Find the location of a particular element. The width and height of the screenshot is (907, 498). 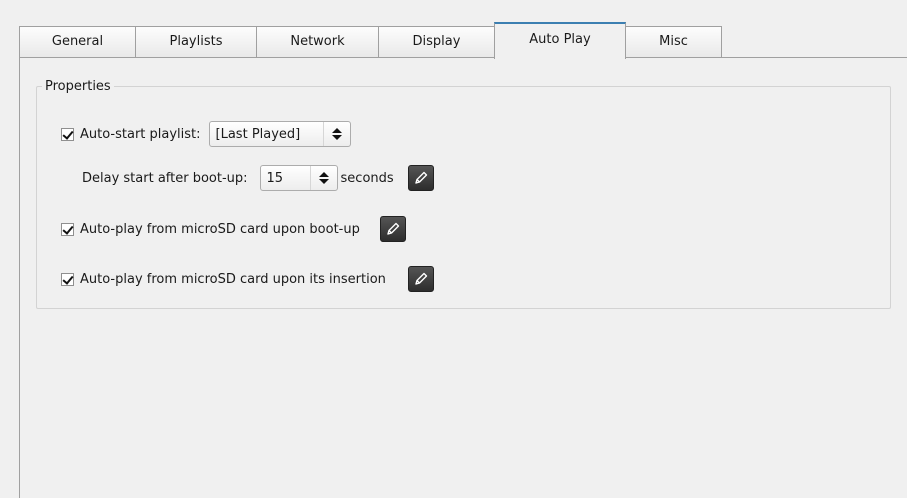

playlist-select-value: [Last Played] is located at coordinates (258, 134).